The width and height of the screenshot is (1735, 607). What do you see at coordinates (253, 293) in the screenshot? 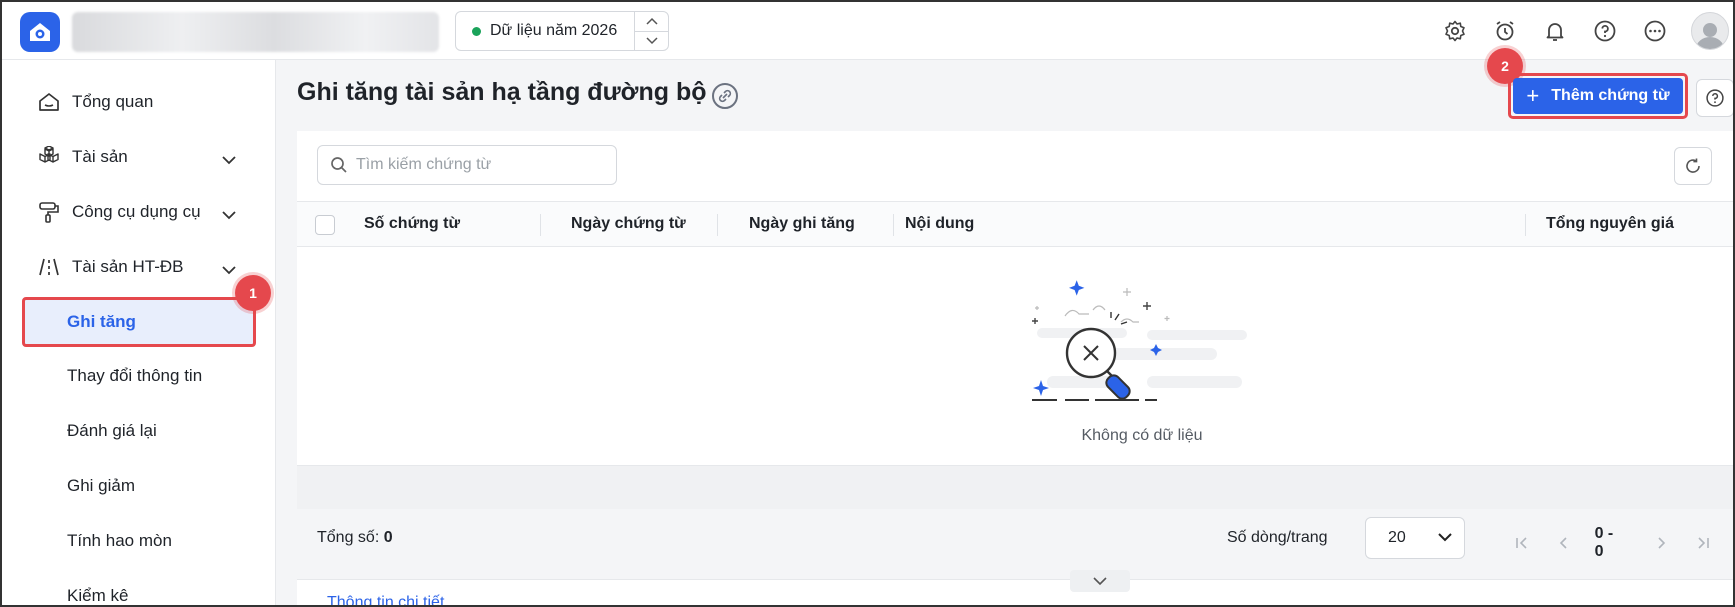
I see `step-badge-1: 1` at bounding box center [253, 293].